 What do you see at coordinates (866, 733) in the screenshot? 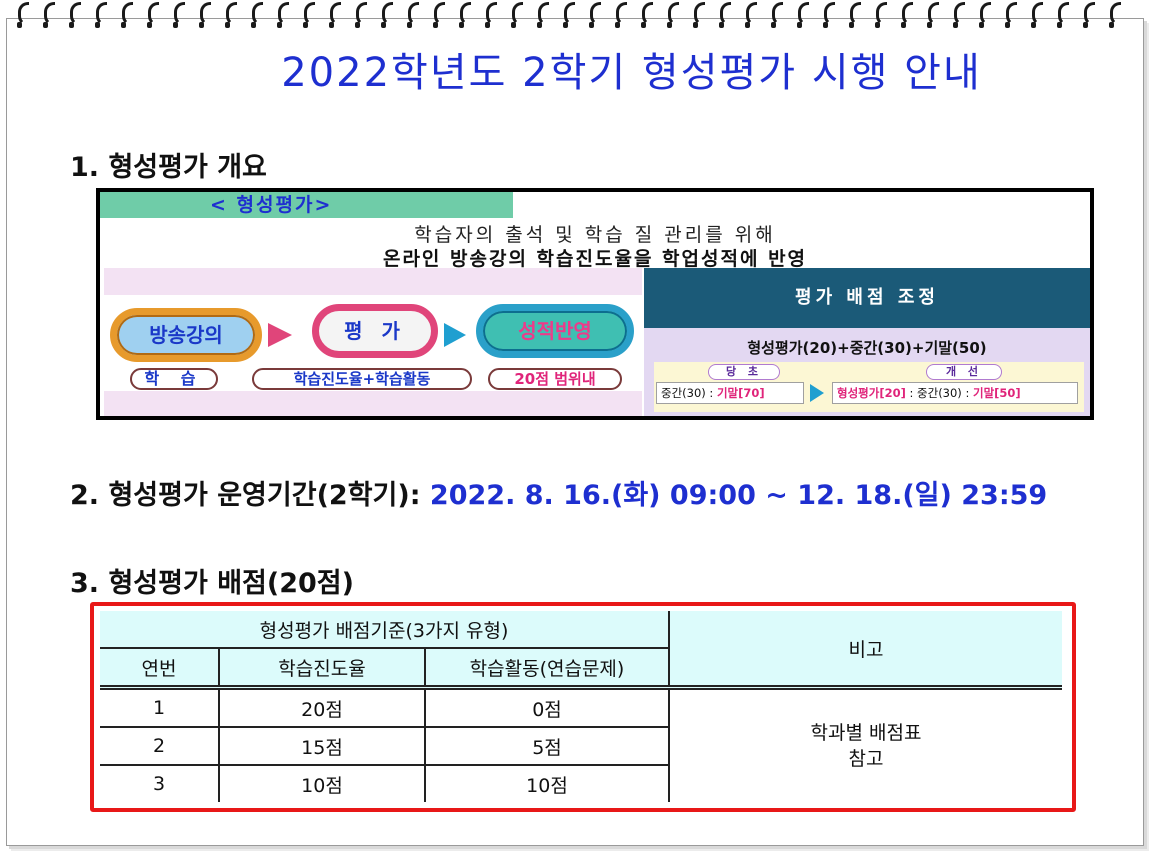
I see `remark-line-1: 학과별 배점표` at bounding box center [866, 733].